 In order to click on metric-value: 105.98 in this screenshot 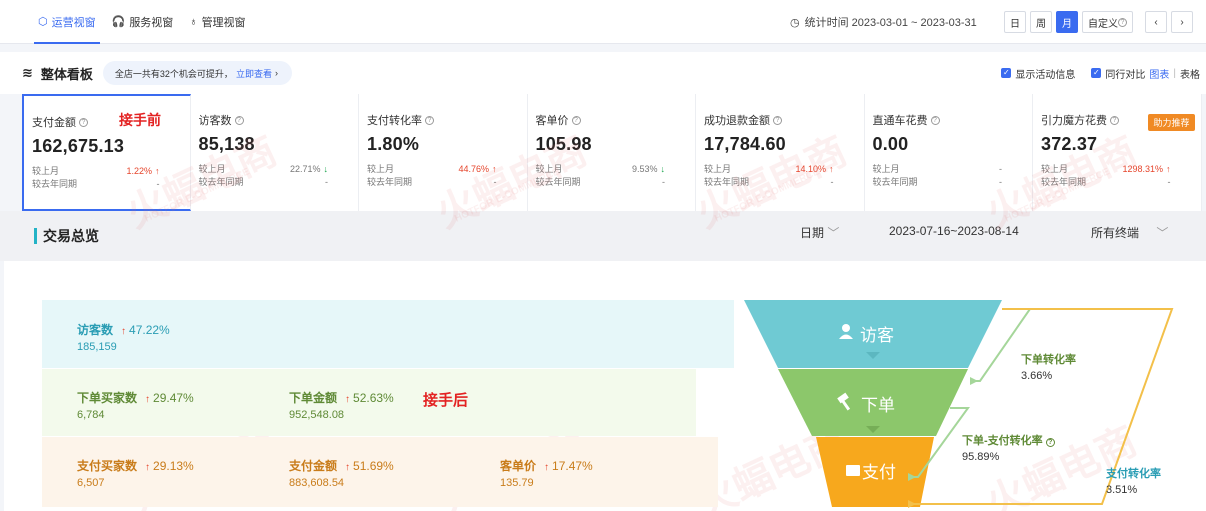, I will do `click(563, 144)`.